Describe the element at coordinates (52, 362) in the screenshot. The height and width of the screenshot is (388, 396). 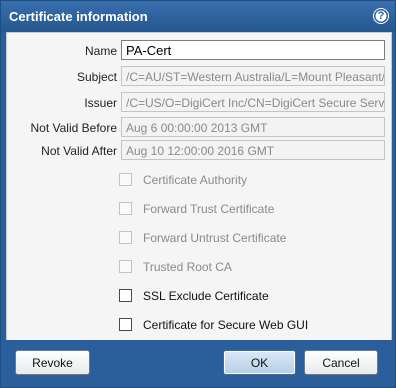
I see `revoke-button: Revoke` at that location.